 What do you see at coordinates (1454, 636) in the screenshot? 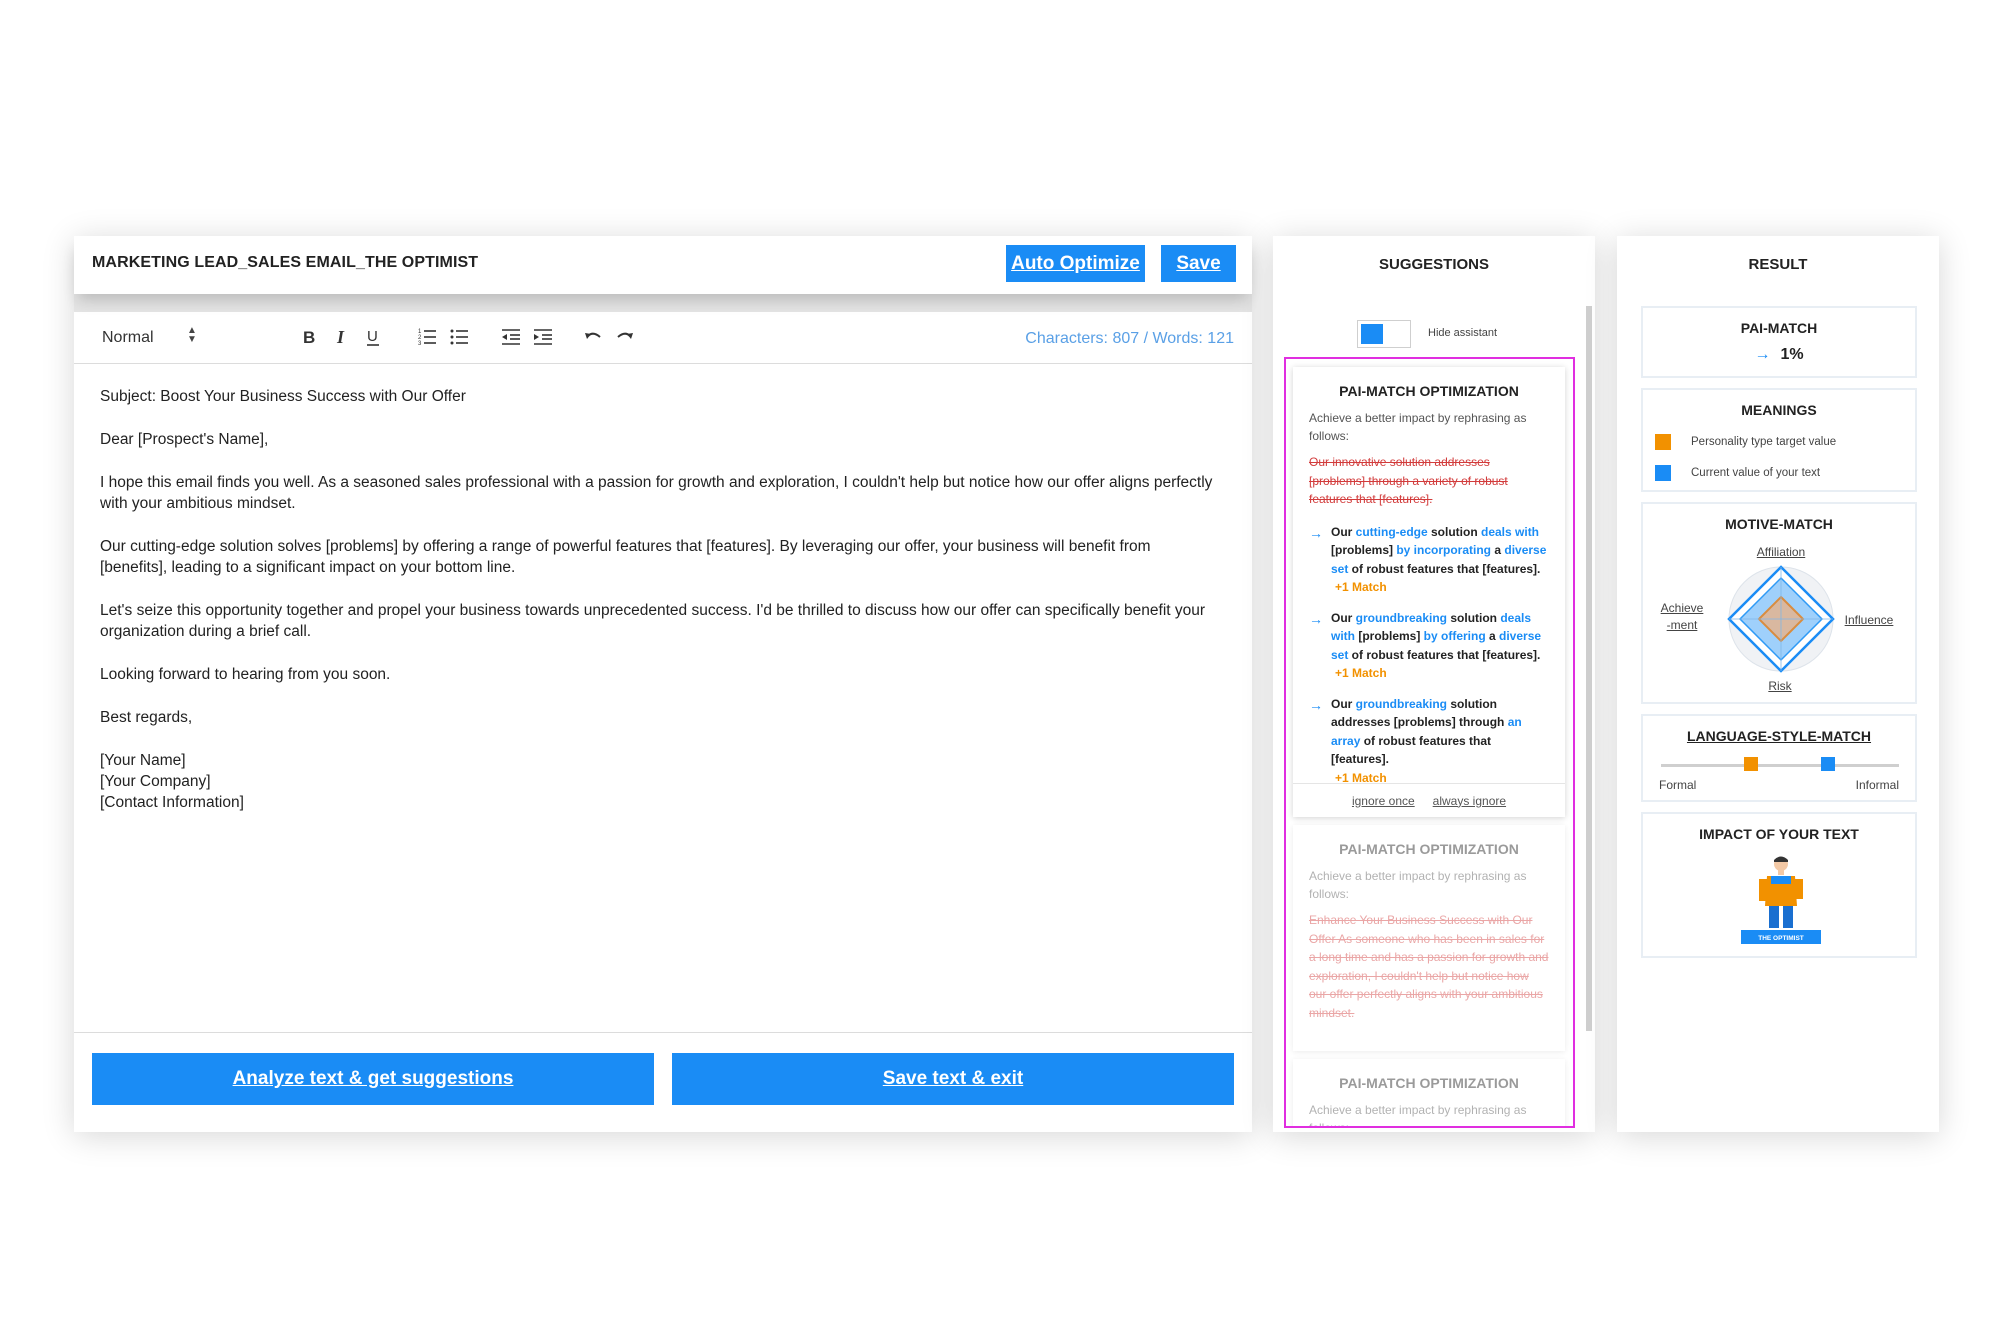
I see `highlight-segment: by offering` at bounding box center [1454, 636].